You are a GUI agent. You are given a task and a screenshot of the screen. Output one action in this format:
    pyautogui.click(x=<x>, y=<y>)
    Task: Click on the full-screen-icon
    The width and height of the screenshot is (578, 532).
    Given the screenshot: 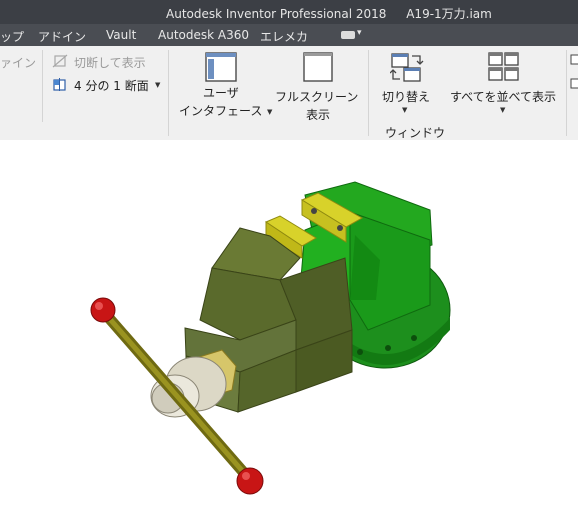 What is the action you would take?
    pyautogui.click(x=318, y=67)
    